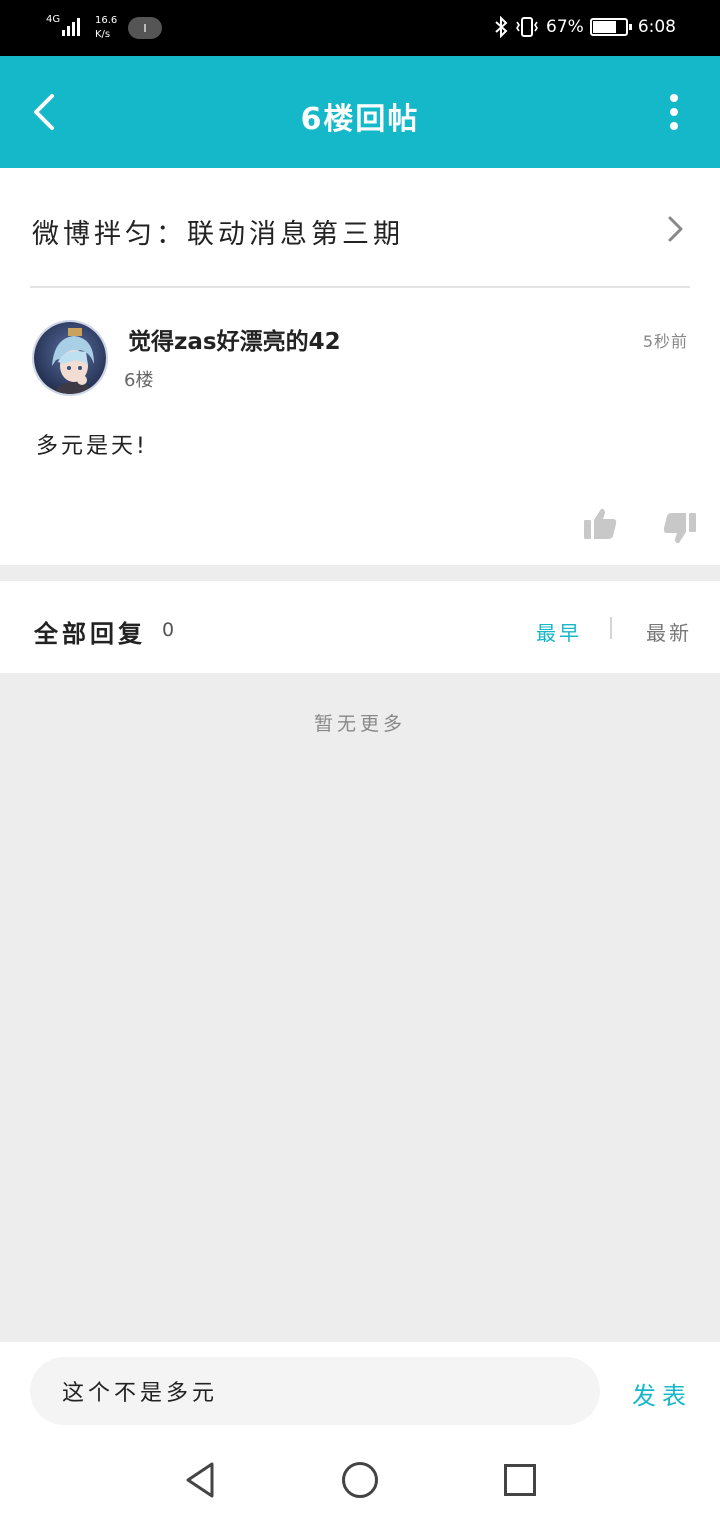 This screenshot has height=1520, width=720. Describe the element at coordinates (674, 114) in the screenshot. I see `more-vertical-icon` at that location.